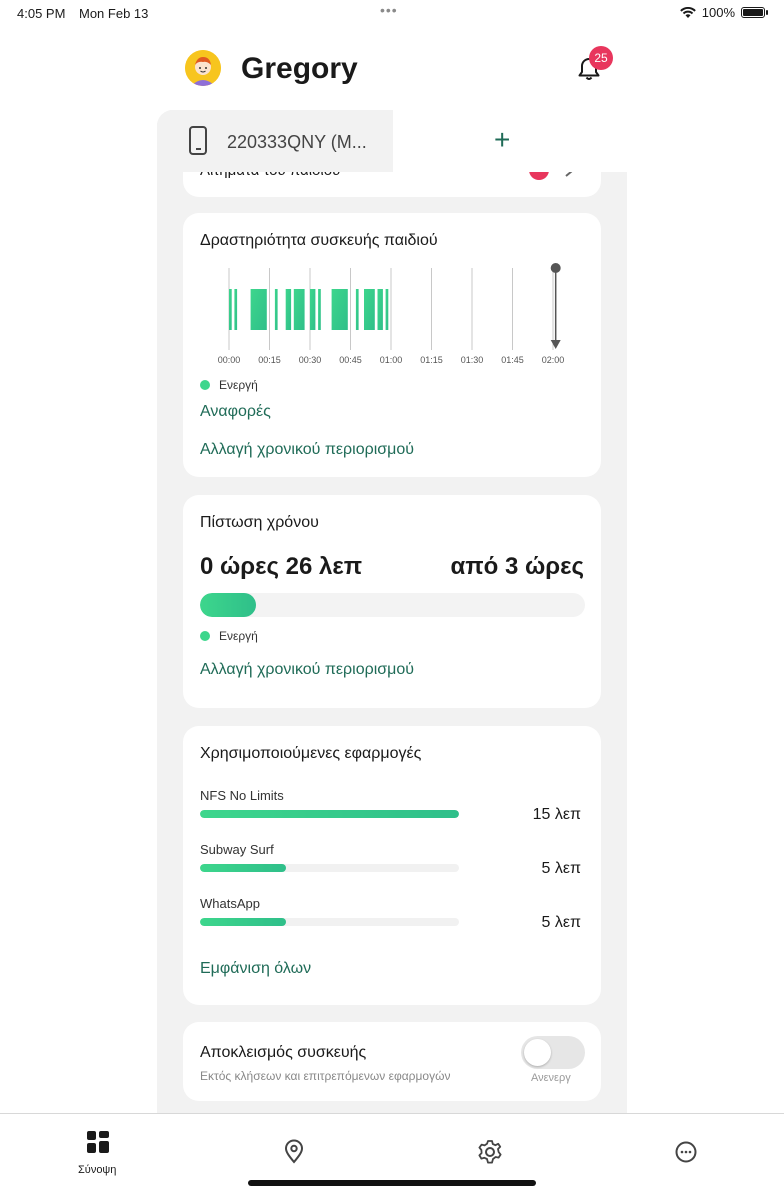 The width and height of the screenshot is (784, 1195). I want to click on battery-tip, so click(767, 12).